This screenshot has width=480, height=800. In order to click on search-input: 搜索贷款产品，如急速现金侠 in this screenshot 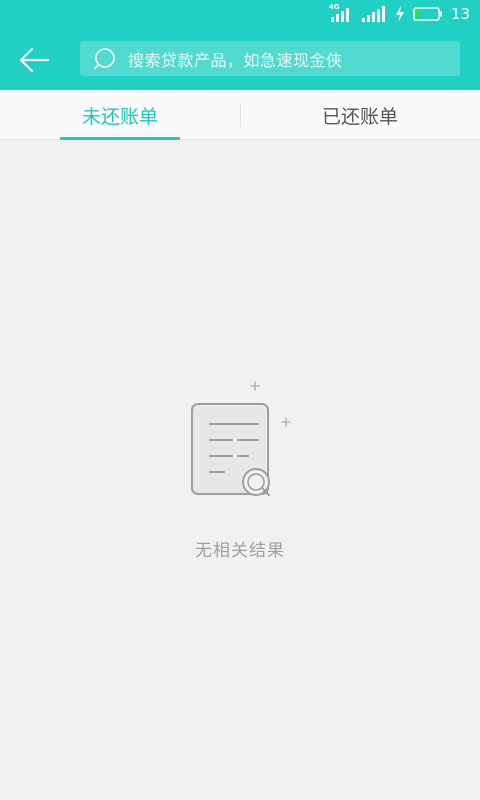, I will do `click(270, 58)`.